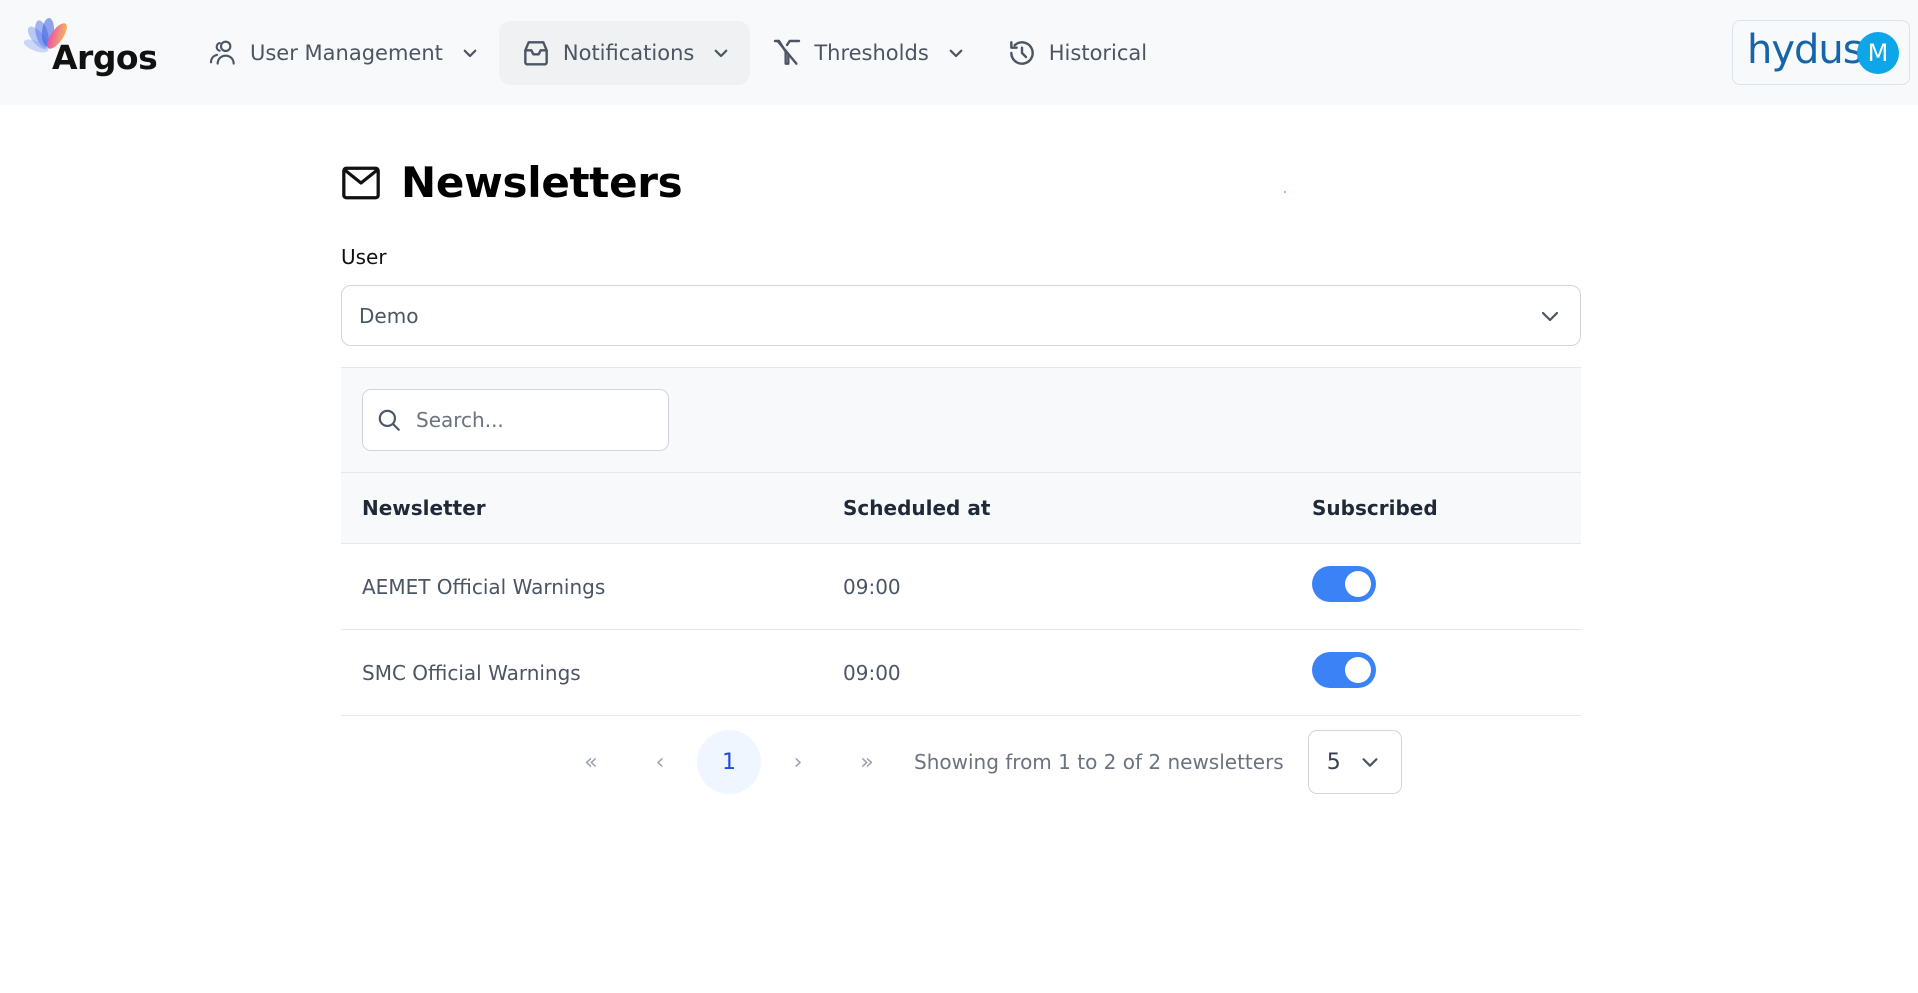 This screenshot has width=1918, height=993. I want to click on nav-notifications: Notifications, so click(624, 53).